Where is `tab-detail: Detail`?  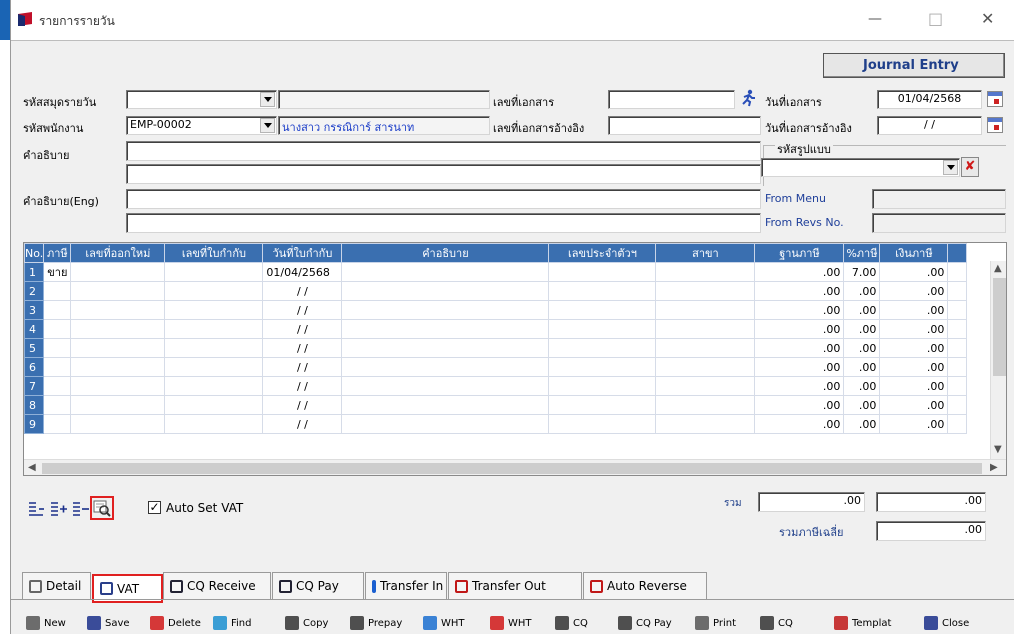 tab-detail: Detail is located at coordinates (56, 585).